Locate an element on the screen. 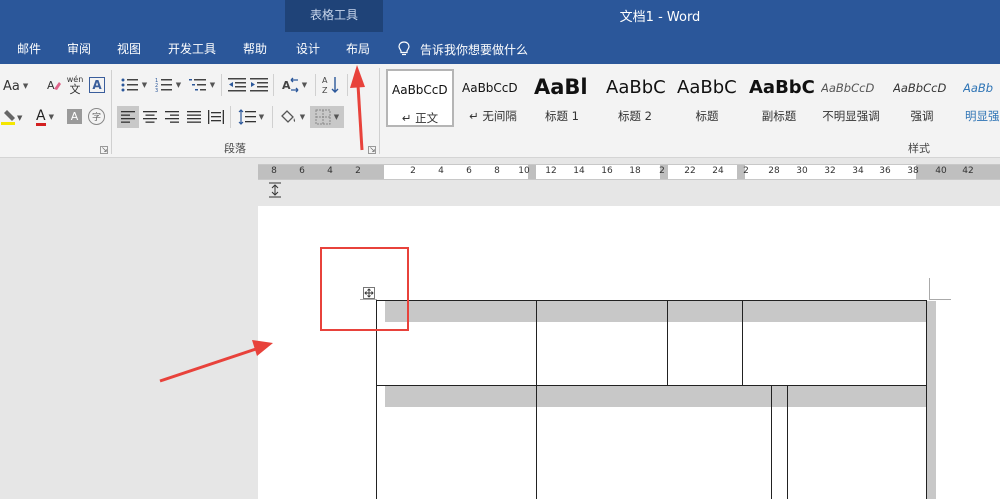 Image resolution: width=1000 pixels, height=499 pixels. annotation-arrow-right is located at coordinates (216, 361).